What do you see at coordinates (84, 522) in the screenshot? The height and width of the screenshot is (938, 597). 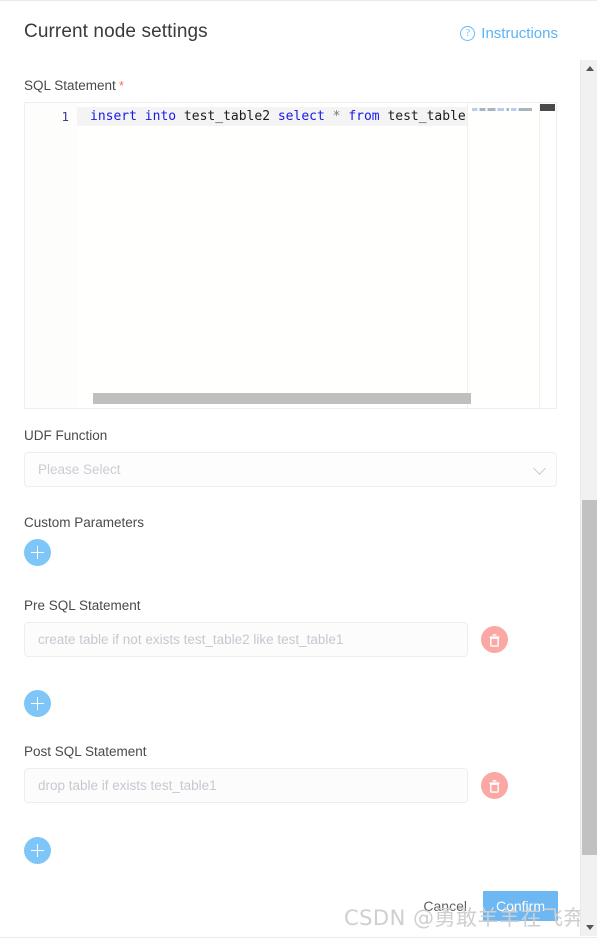 I see `custom-parameters-label: Custom Parameters` at bounding box center [84, 522].